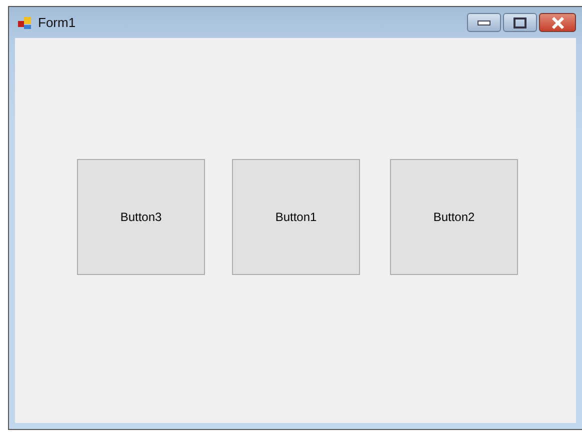  I want to click on app-icon, so click(25, 22).